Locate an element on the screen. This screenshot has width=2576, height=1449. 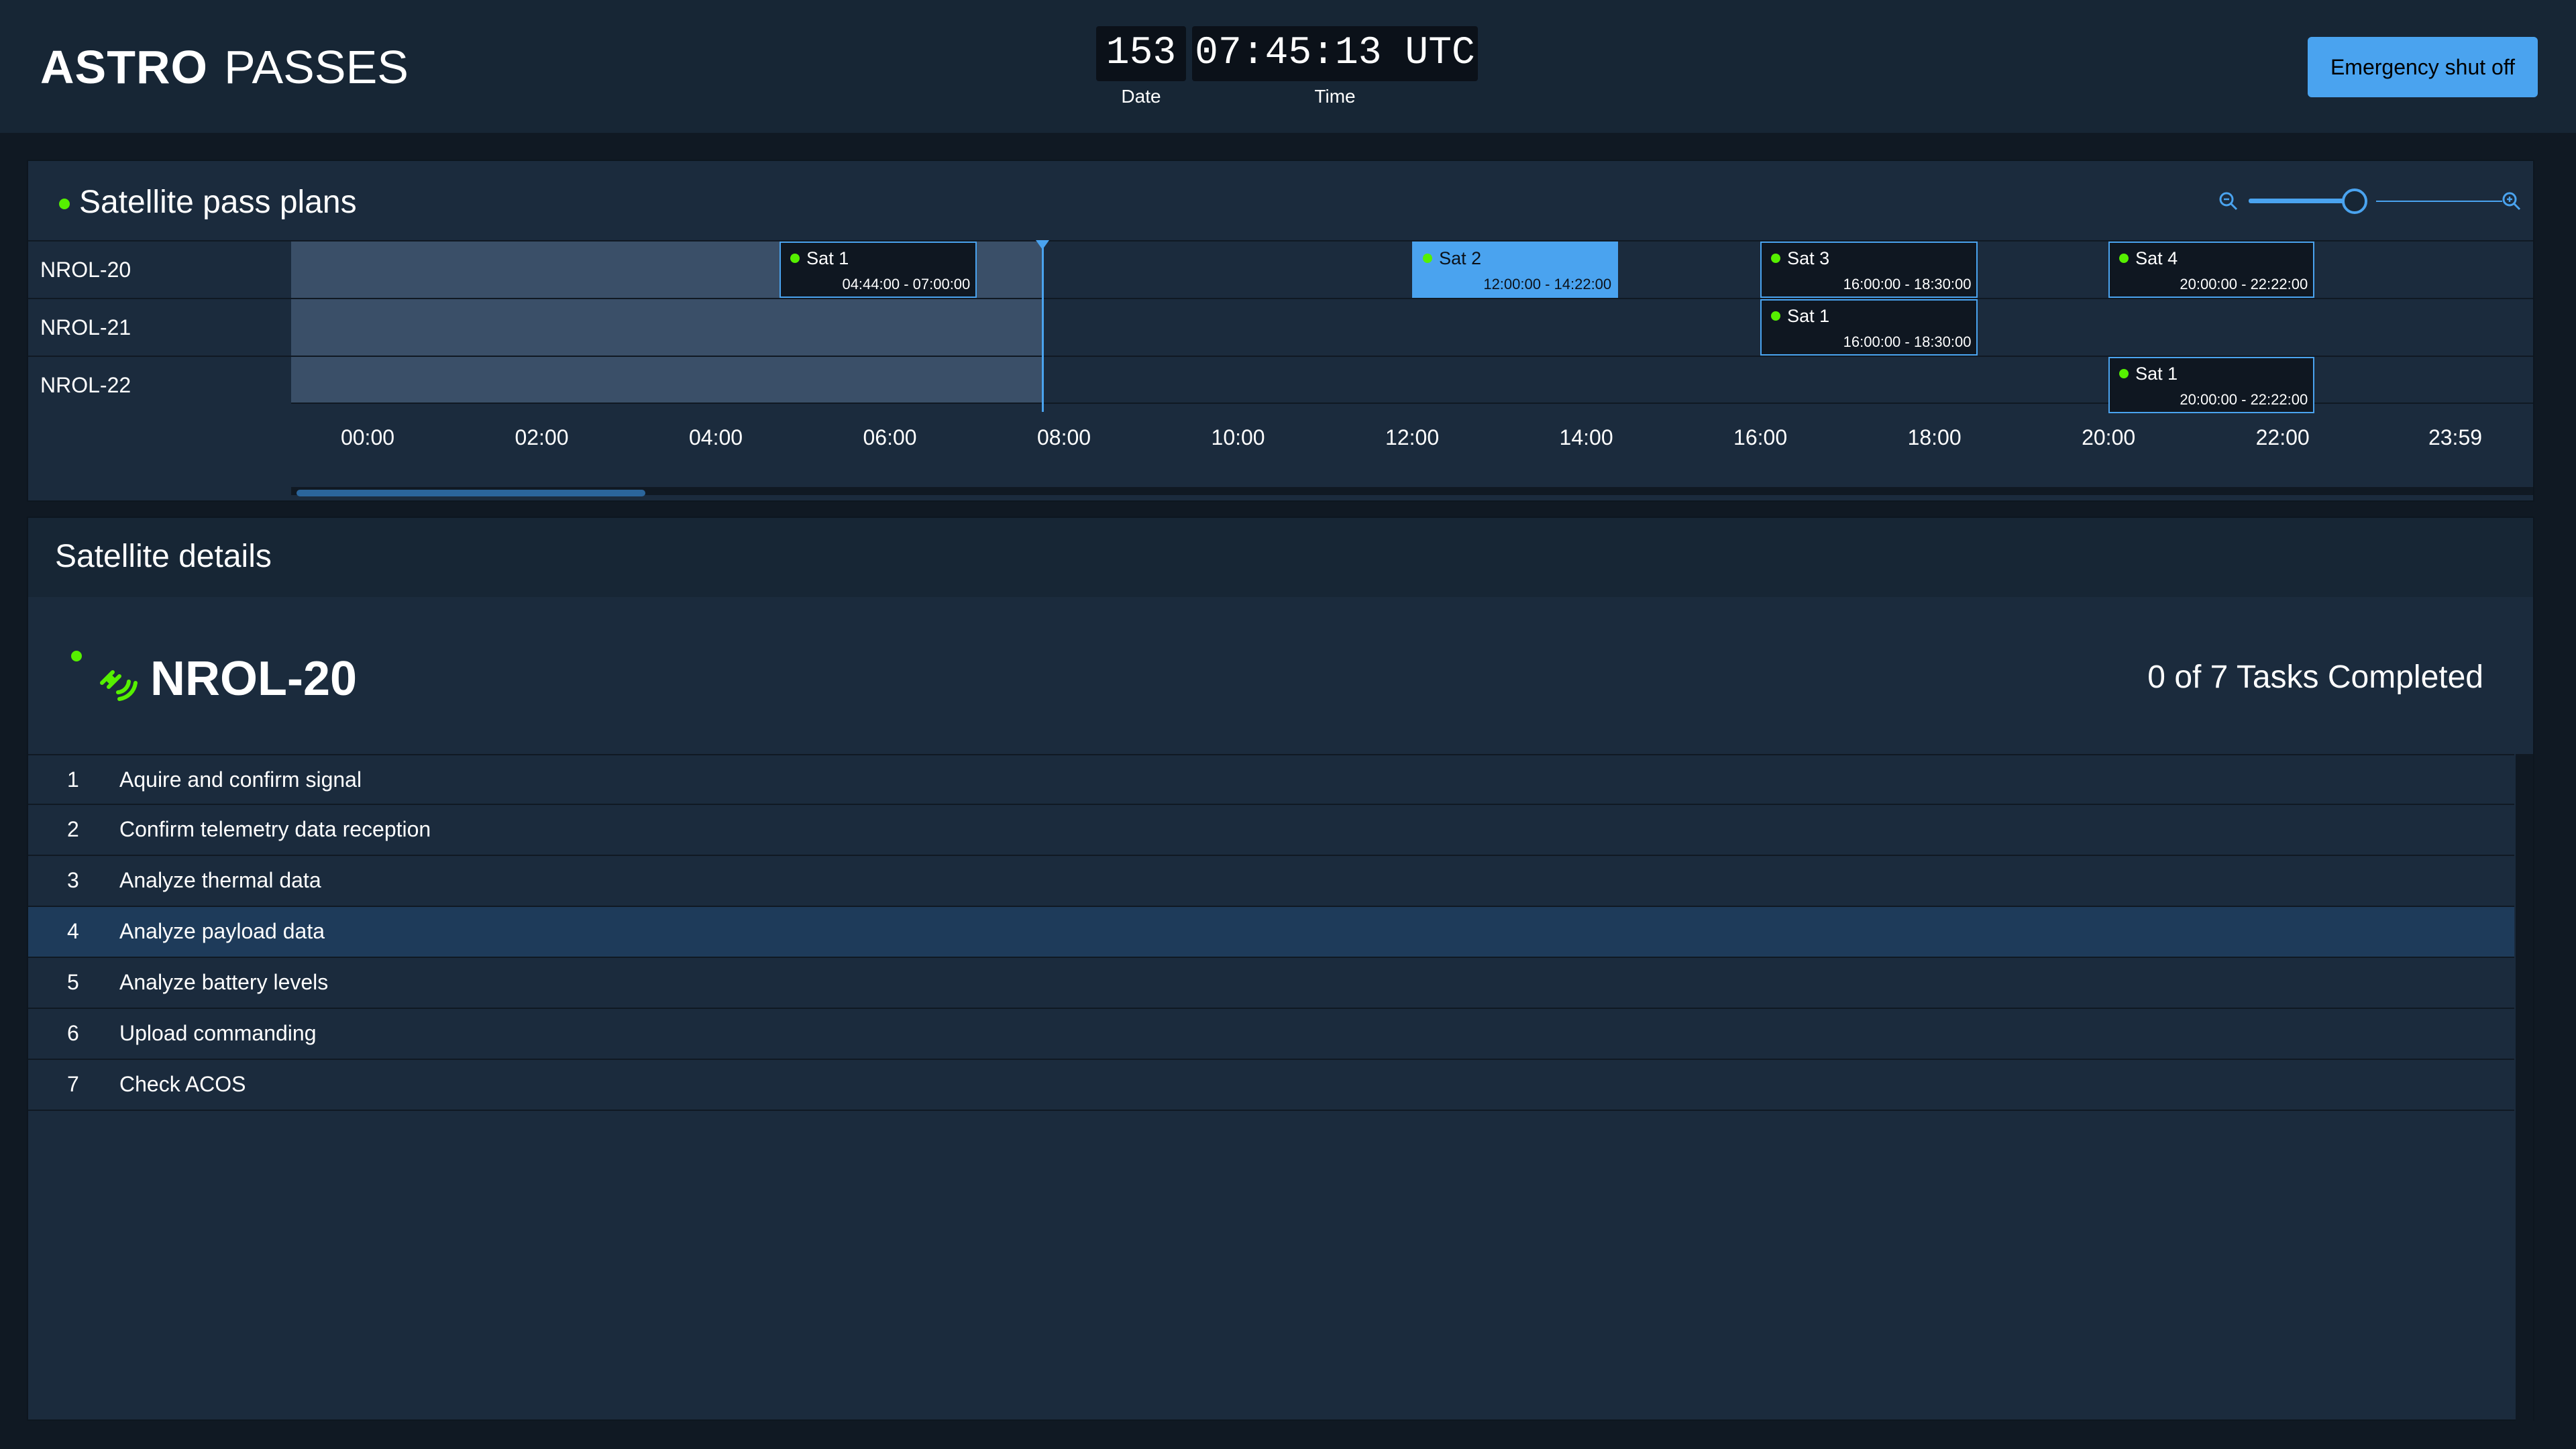
task-row: 6 Upload commanding is located at coordinates (1271, 1034).